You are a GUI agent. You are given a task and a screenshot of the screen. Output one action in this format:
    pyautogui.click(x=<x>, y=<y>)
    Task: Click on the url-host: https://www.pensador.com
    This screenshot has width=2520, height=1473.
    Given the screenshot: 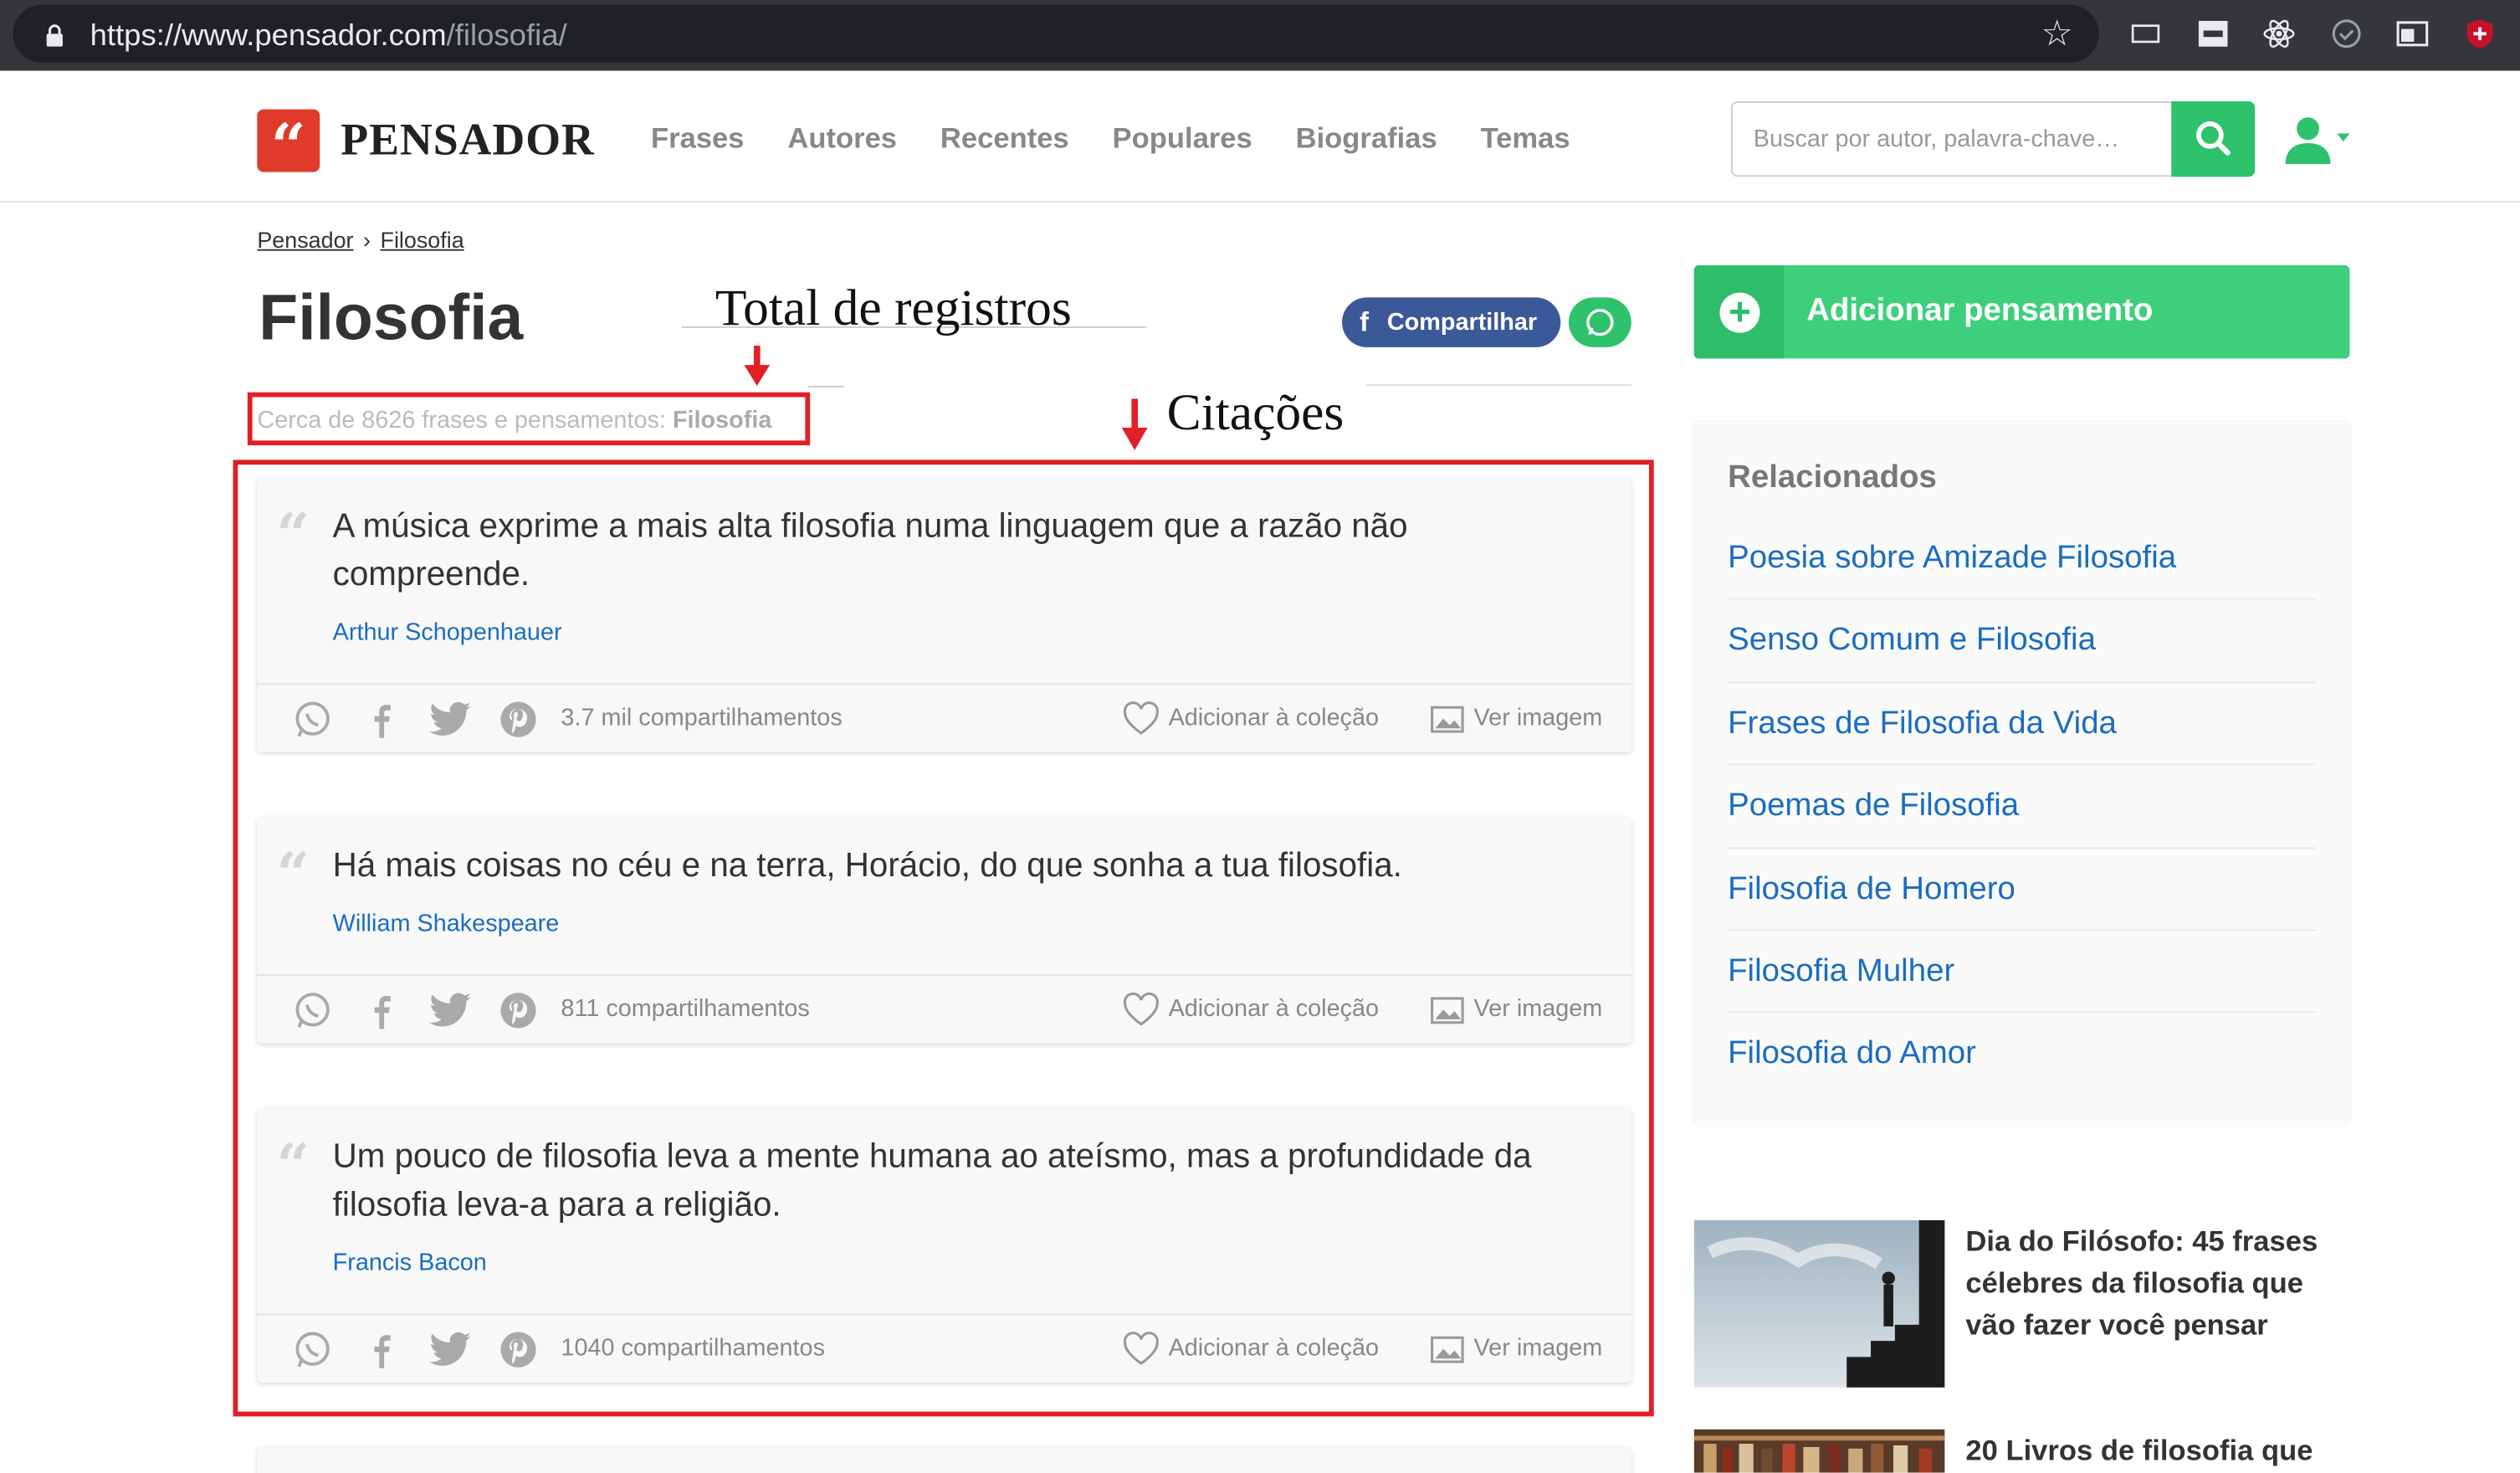 What is the action you would take?
    pyautogui.click(x=268, y=36)
    